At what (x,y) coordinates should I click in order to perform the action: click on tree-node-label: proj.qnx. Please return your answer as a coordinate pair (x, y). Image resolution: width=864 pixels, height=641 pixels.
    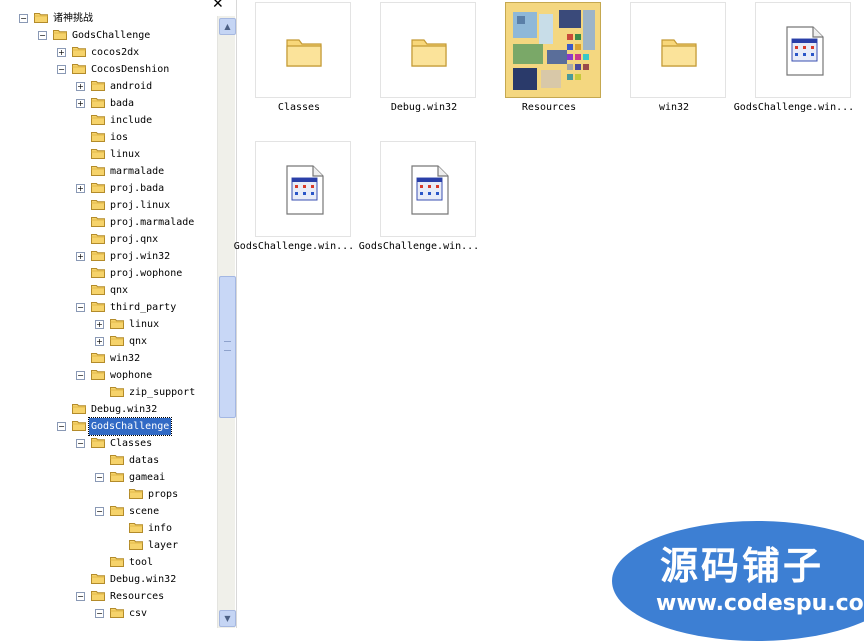
    Looking at the image, I should click on (134, 239).